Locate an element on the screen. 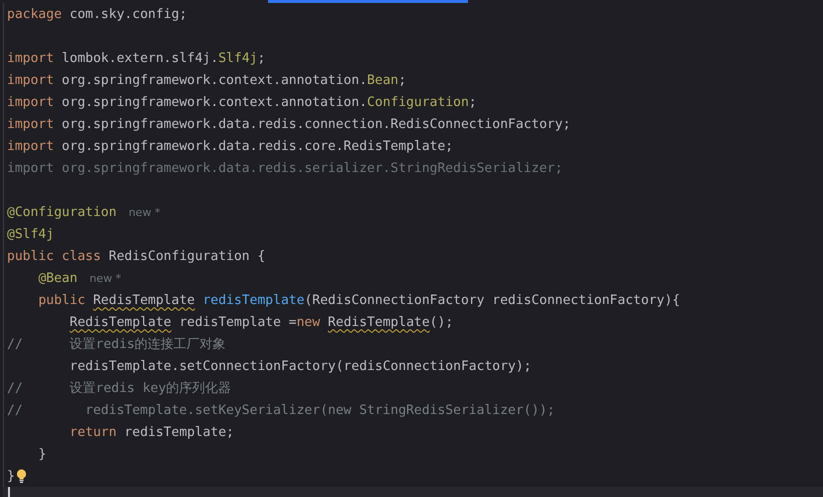 This screenshot has height=497, width=823. code-line: public RedisTemplate redisTemplate(RedisConnectionFactory redisConnectionFactory){ is located at coordinates (358, 300).